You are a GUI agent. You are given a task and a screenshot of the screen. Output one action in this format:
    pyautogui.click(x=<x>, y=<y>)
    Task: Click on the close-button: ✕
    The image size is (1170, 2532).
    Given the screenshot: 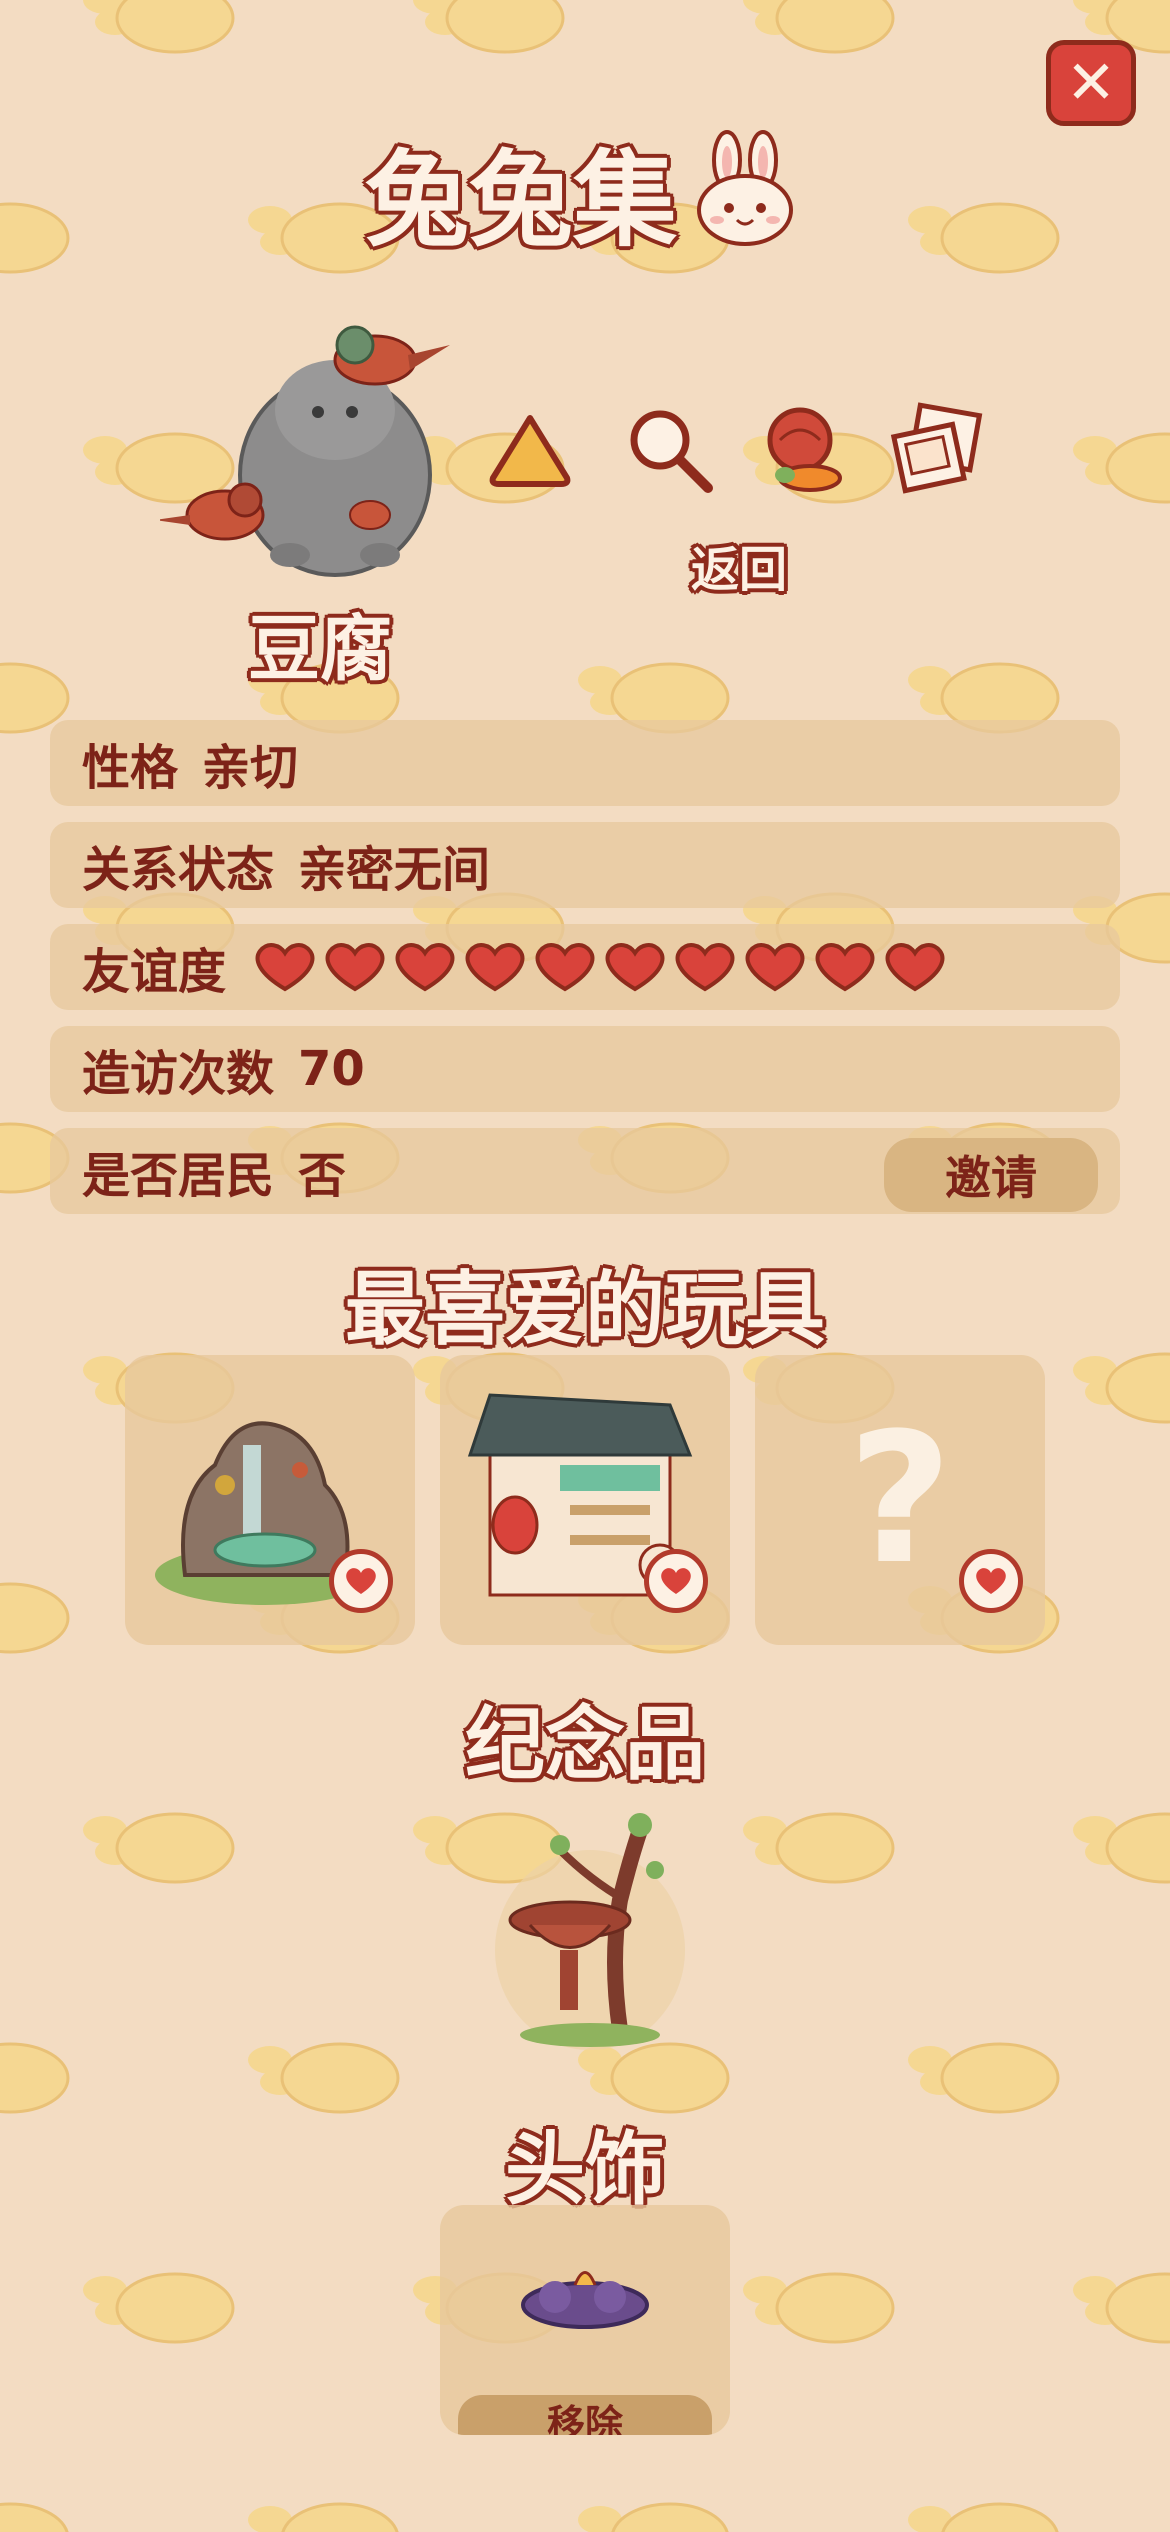 What is the action you would take?
    pyautogui.click(x=1091, y=83)
    